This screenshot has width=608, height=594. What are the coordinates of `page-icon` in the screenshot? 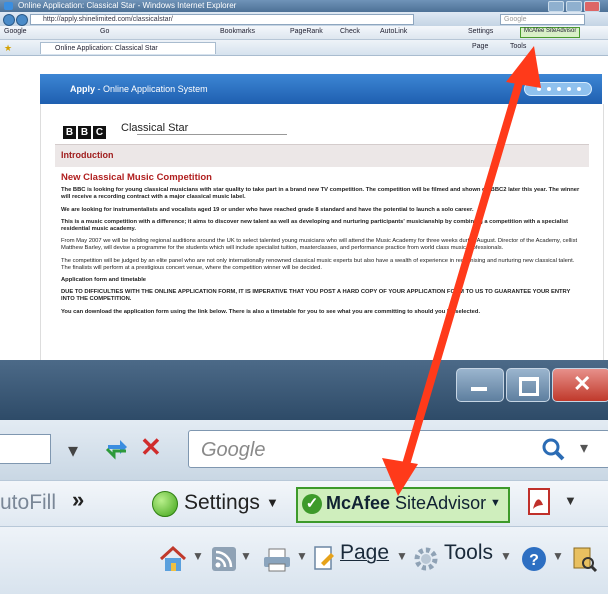 It's located at (324, 559).